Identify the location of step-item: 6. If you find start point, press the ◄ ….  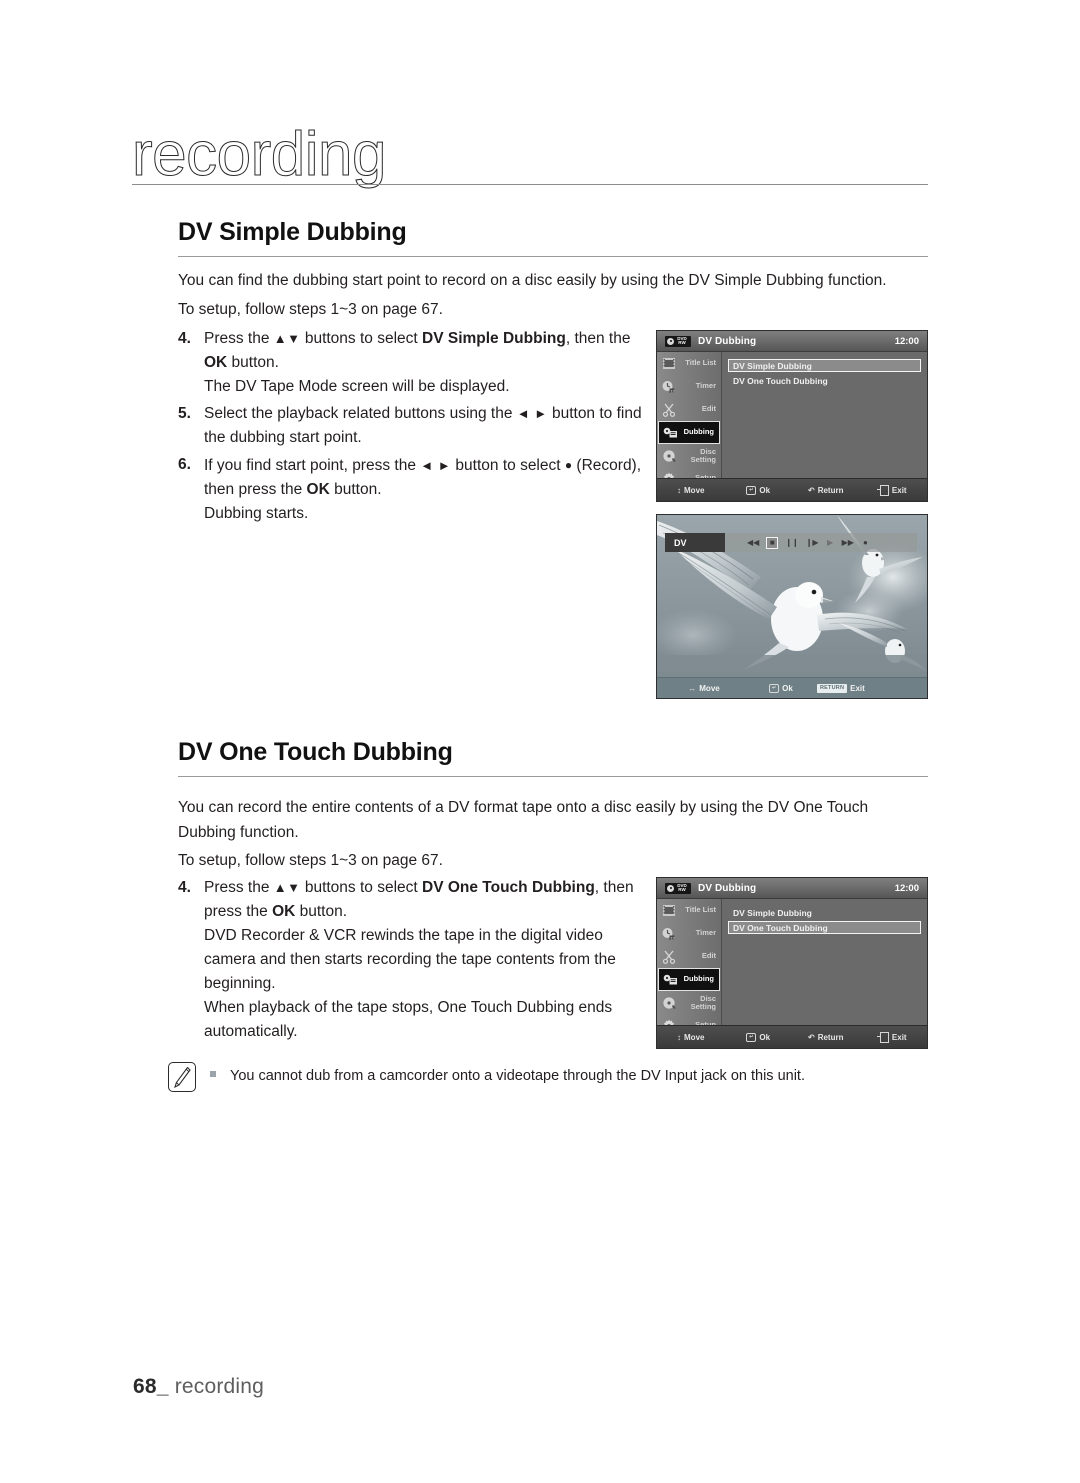
(413, 489).